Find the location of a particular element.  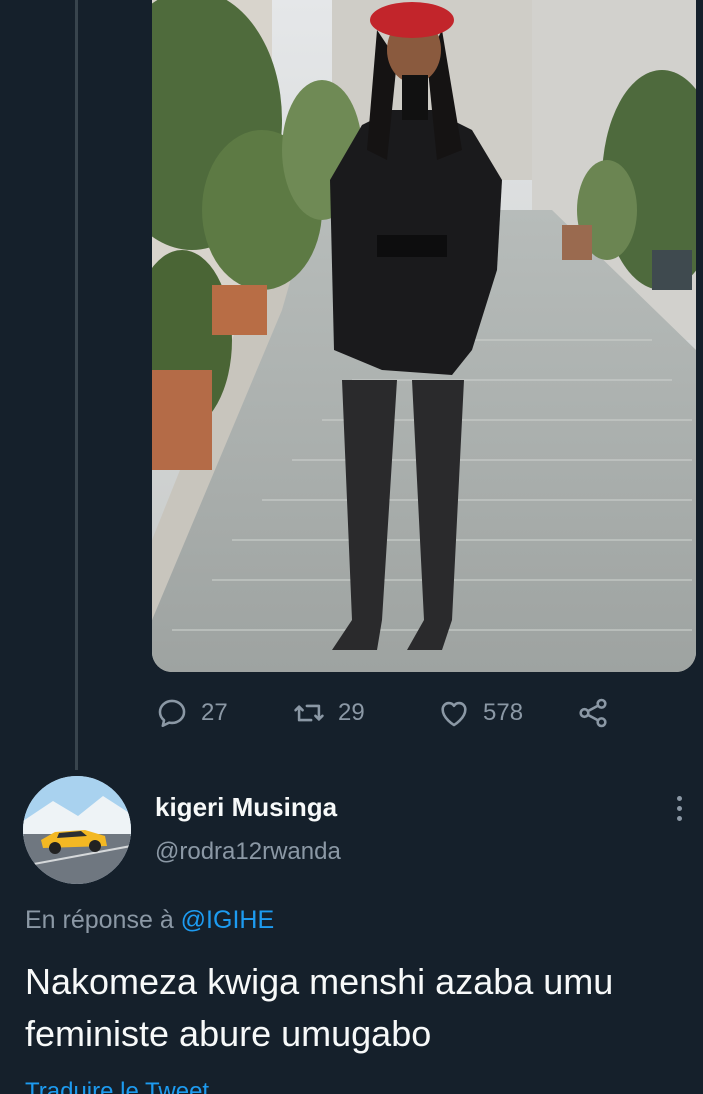

in-reply-to-line: En réponse à @IGIHE is located at coordinates (149, 920).